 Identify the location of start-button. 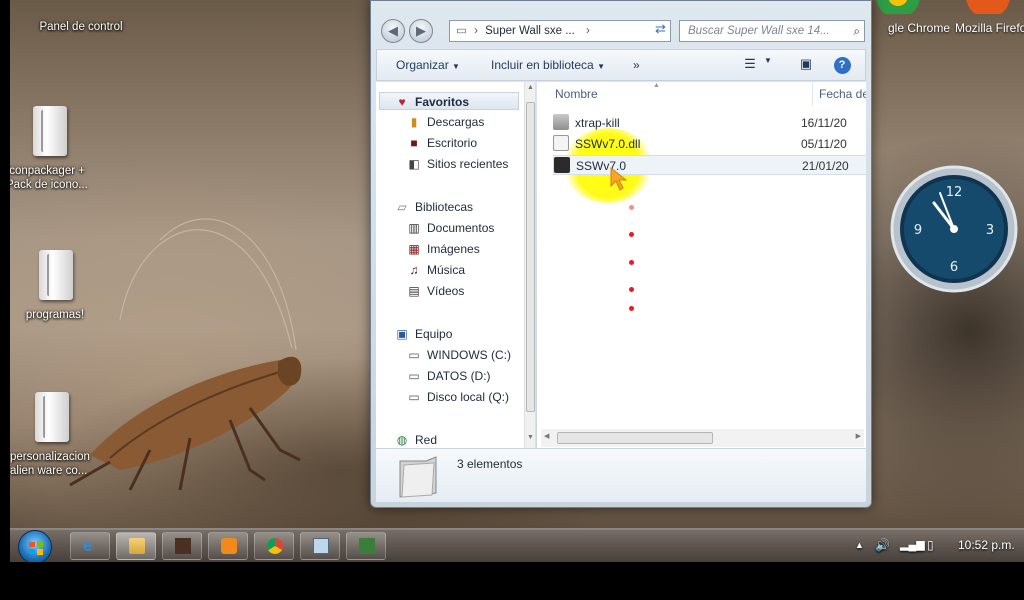
(35, 547).